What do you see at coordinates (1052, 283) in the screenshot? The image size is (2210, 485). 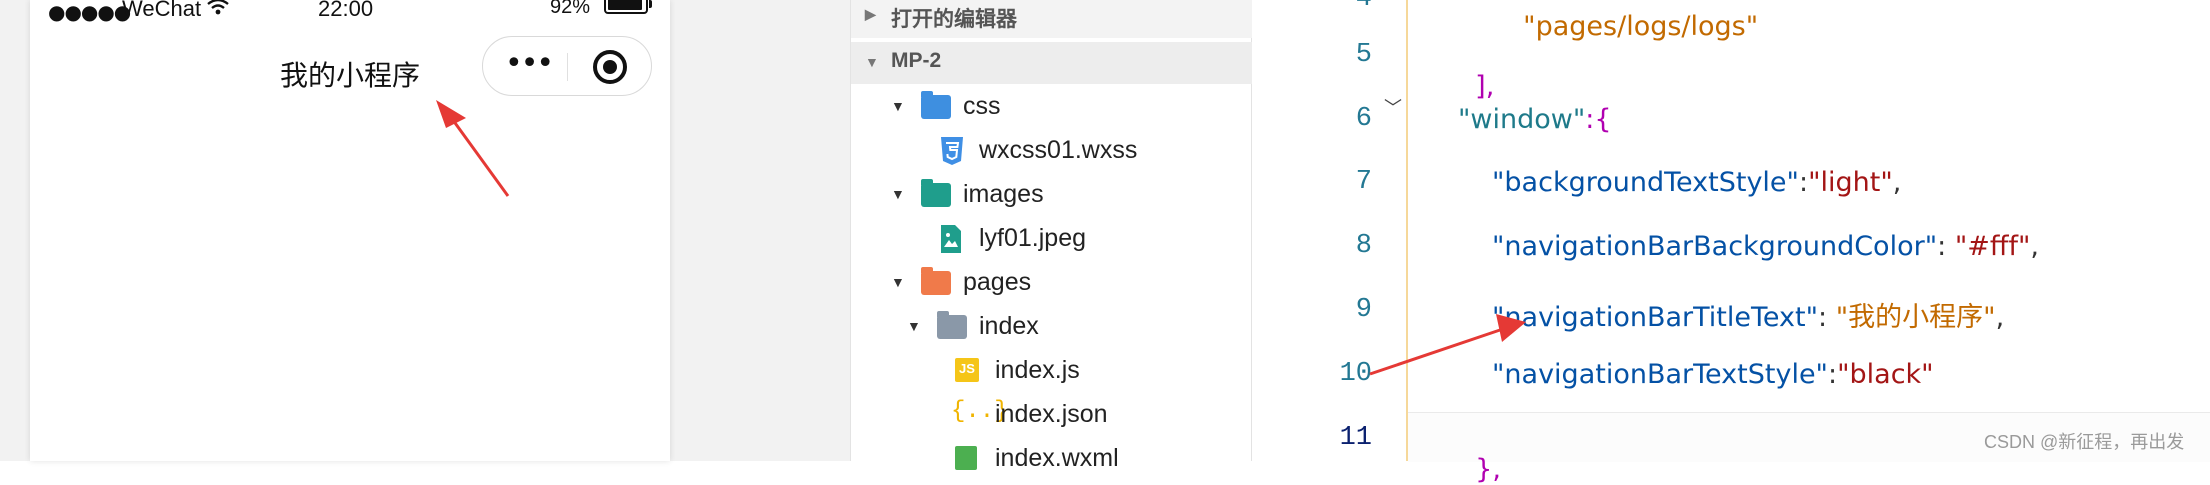 I see `tree-folder-pages: ▼ pages` at bounding box center [1052, 283].